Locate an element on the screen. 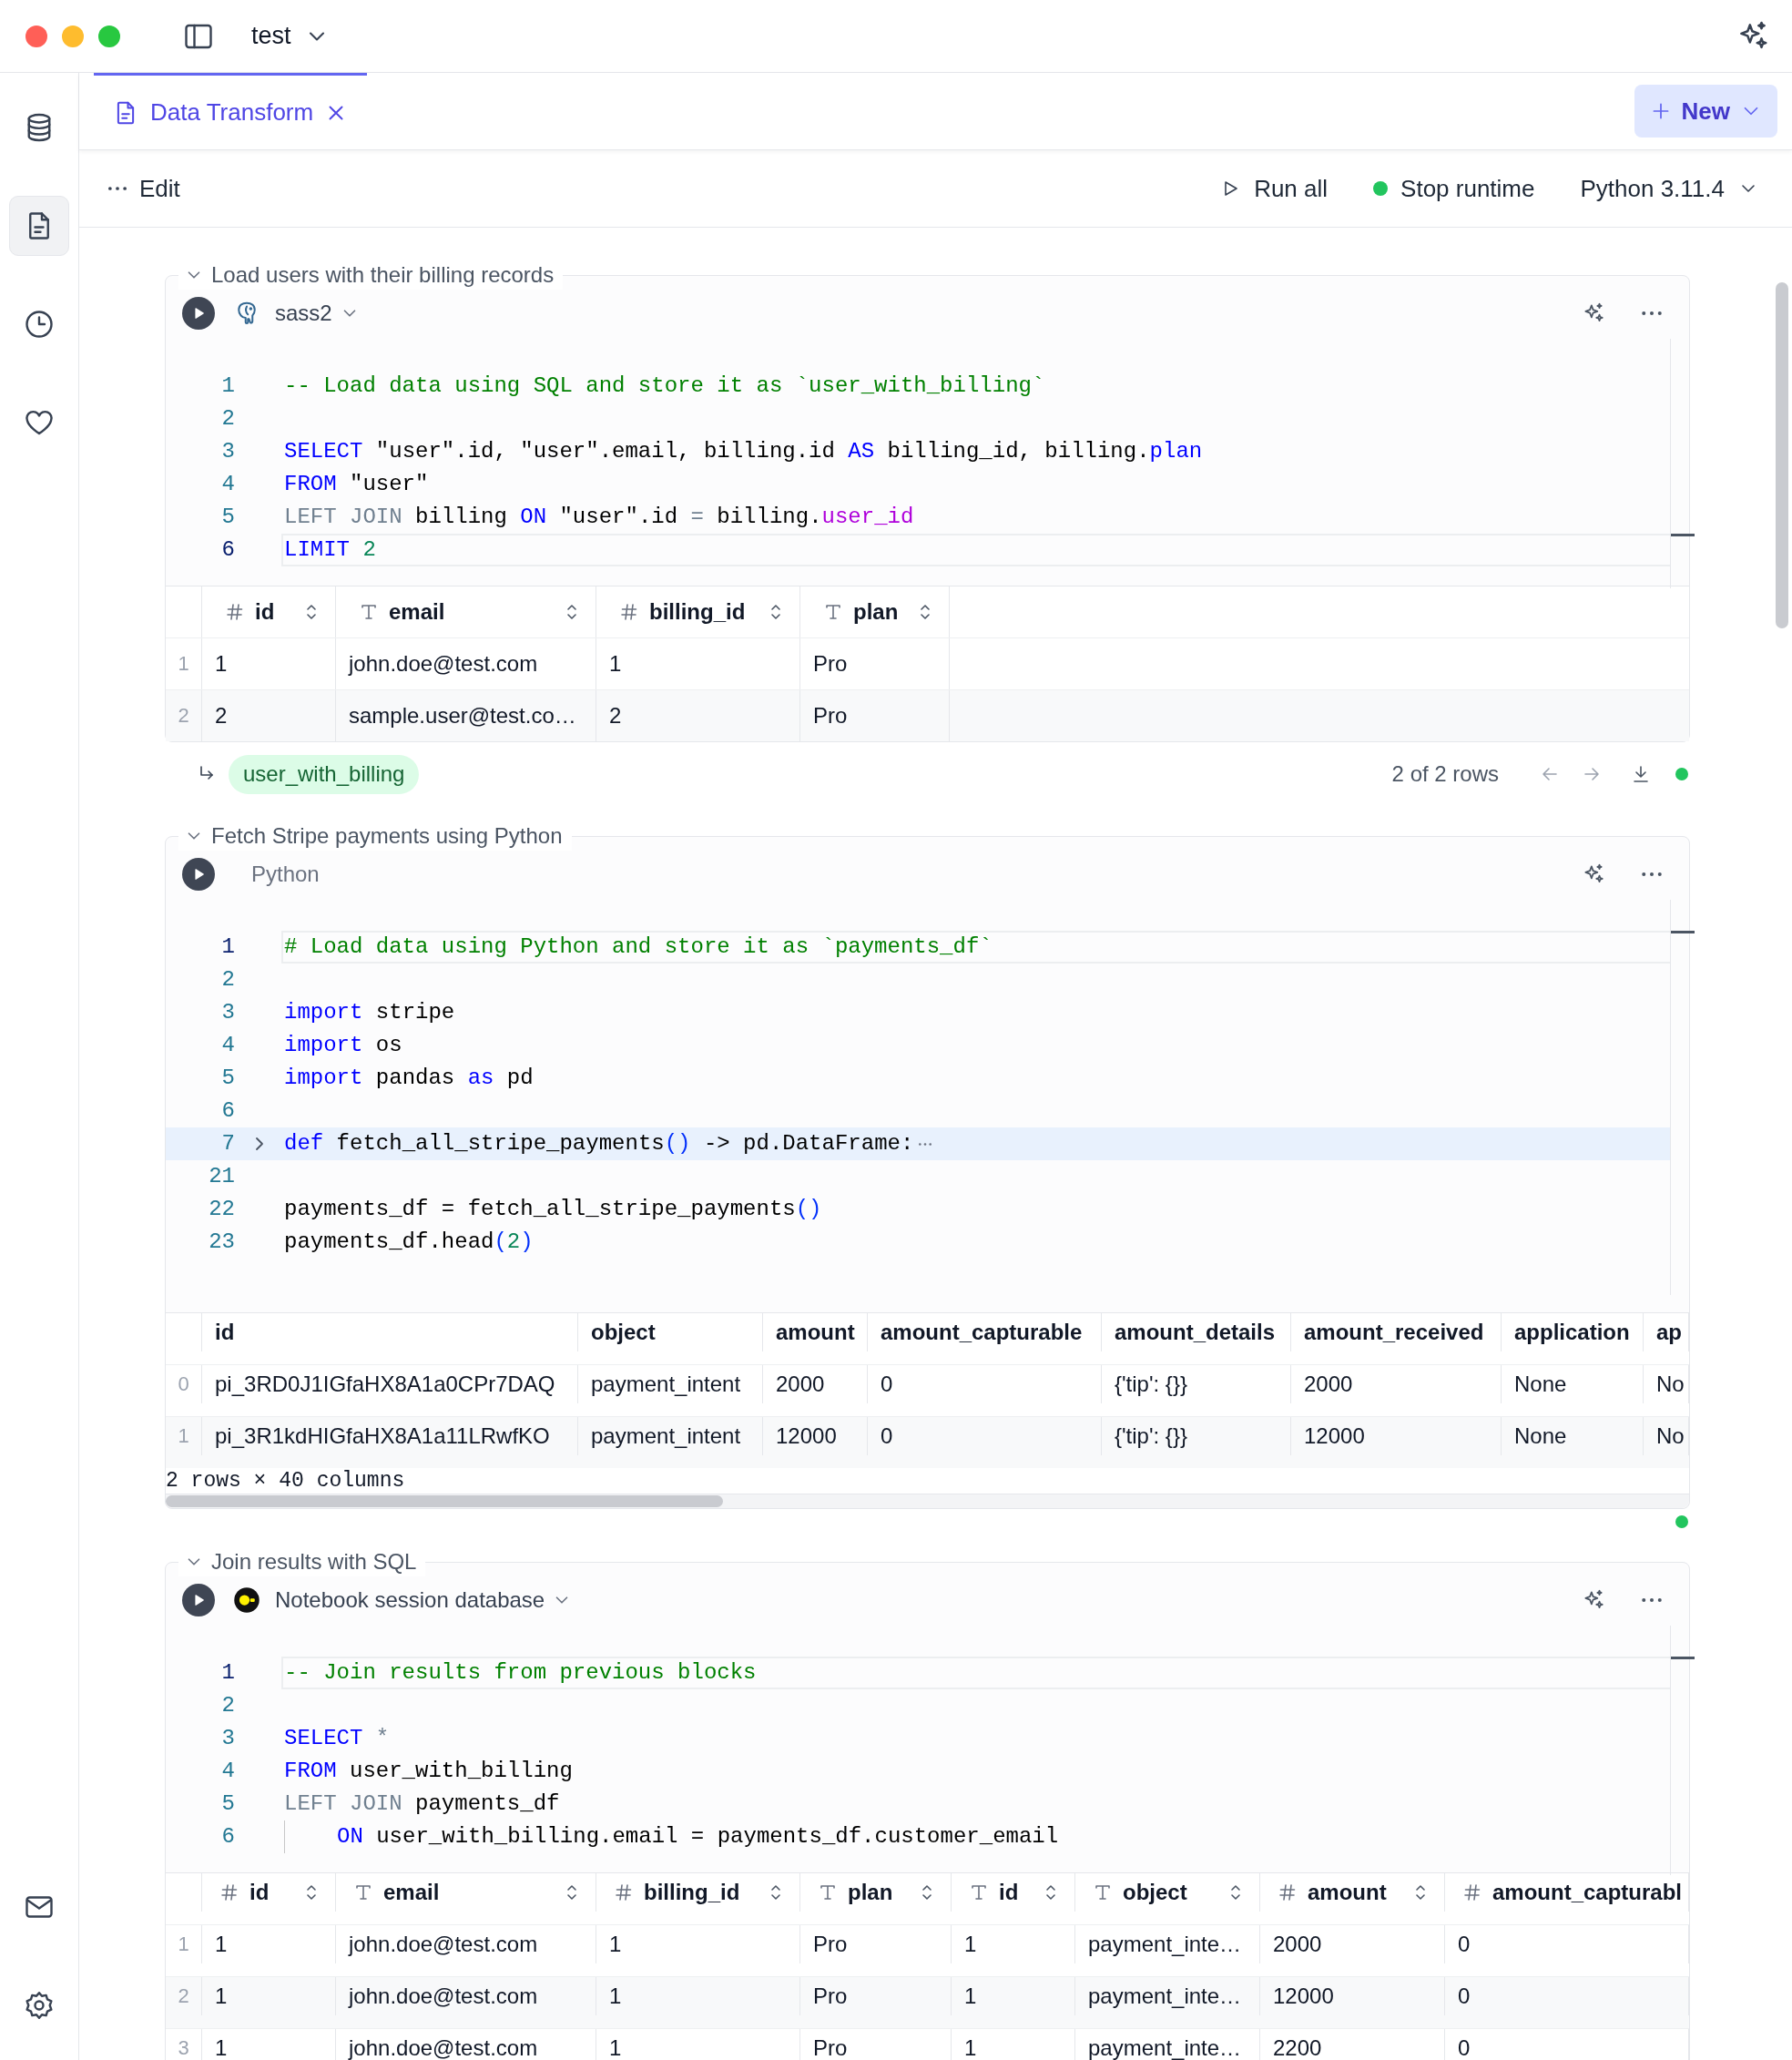  line-number: 5 is located at coordinates (228, 1078).